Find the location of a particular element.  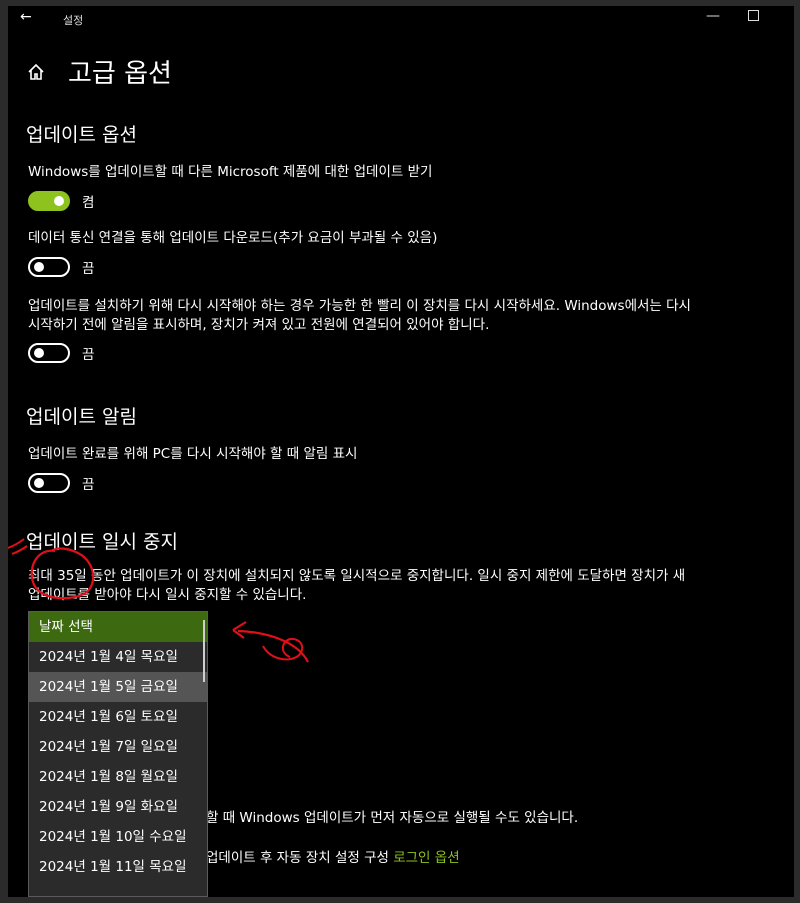

dropdown-option: 2024년 1월 4일 목요일 is located at coordinates (118, 657).